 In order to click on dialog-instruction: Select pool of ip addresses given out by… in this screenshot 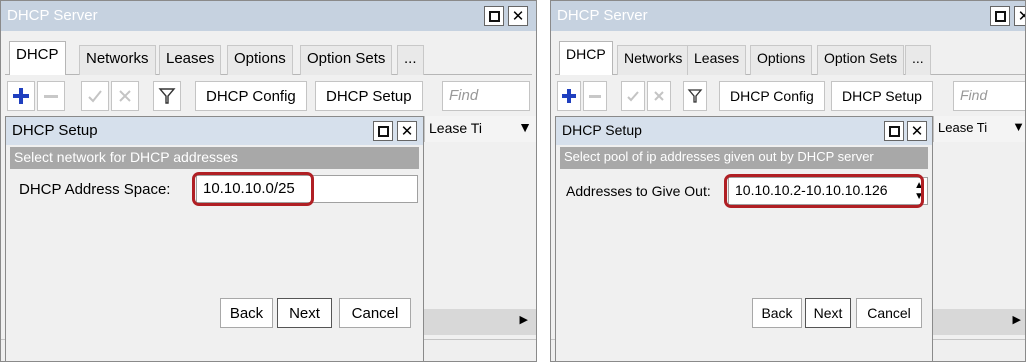, I will do `click(744, 158)`.